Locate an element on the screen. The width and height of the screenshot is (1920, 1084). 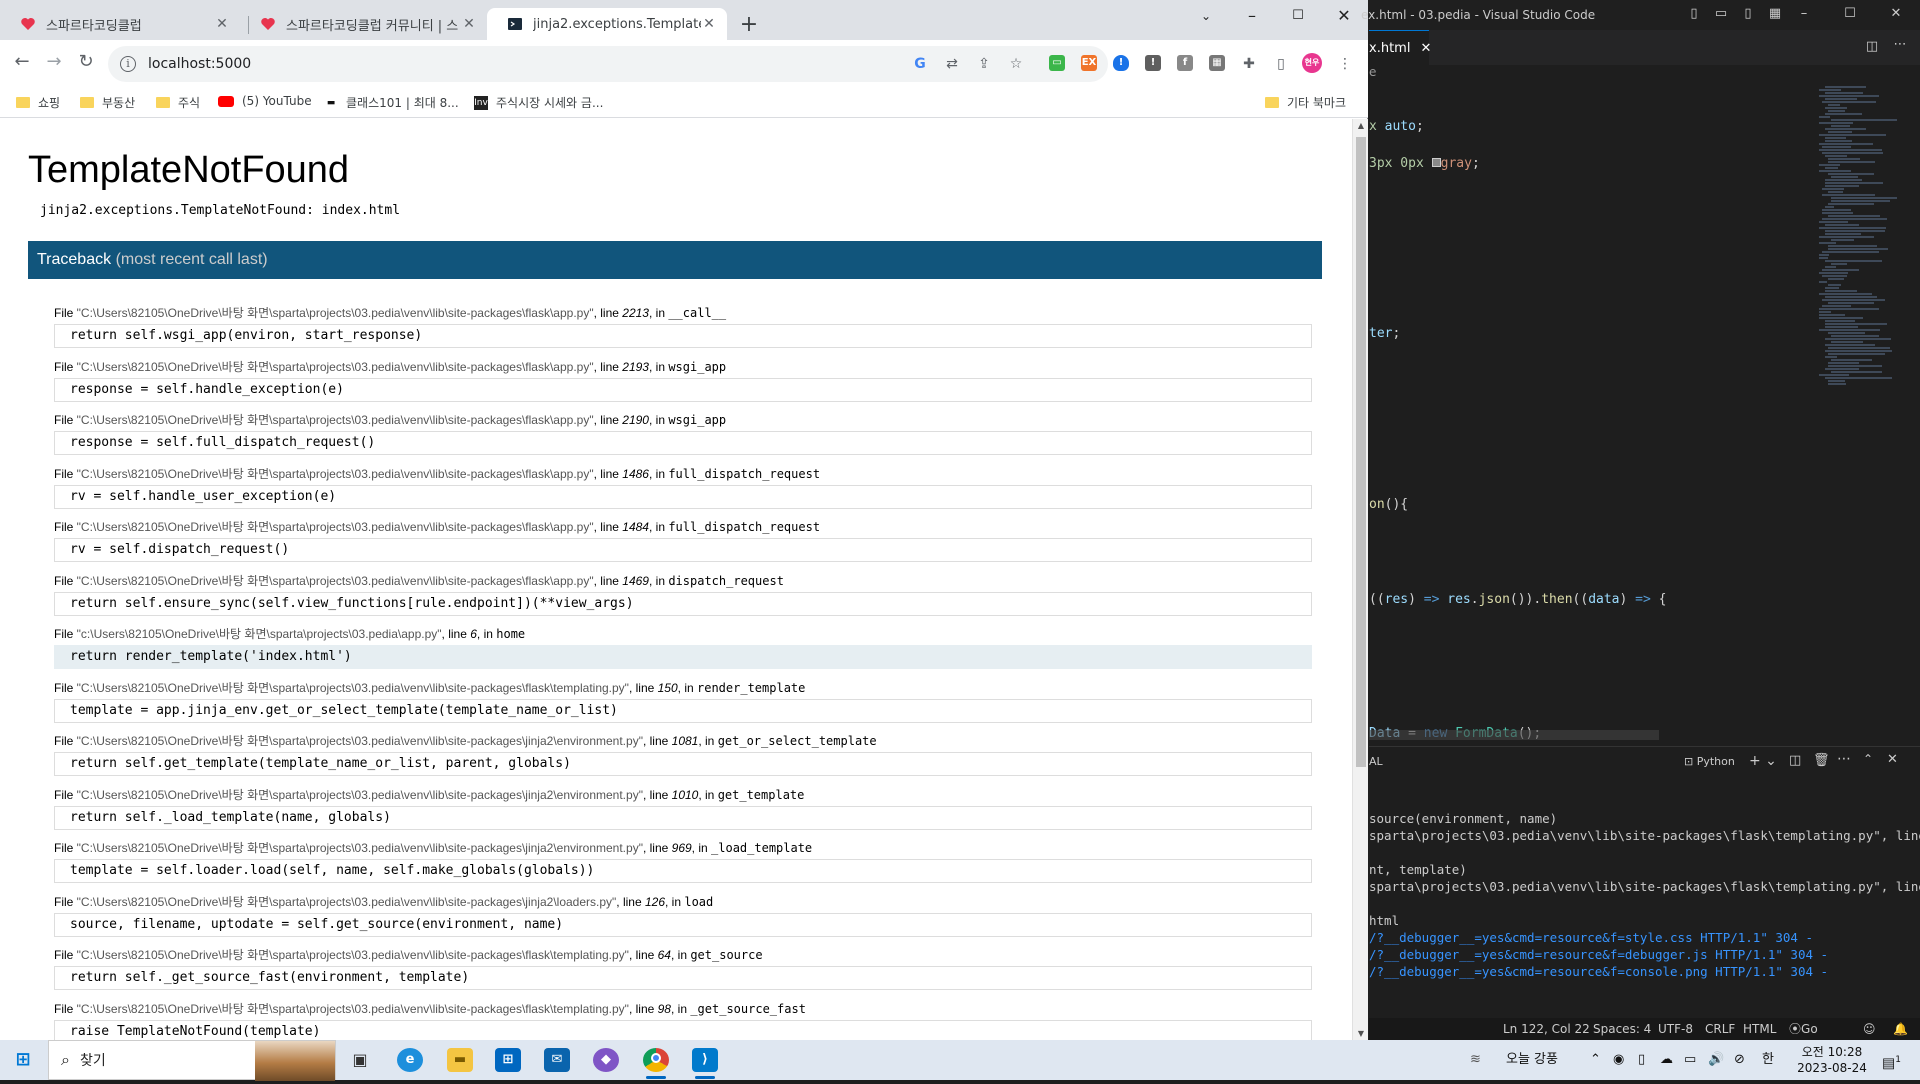
frame-source-line: response = self.full_dispatch_request() is located at coordinates (683, 443).